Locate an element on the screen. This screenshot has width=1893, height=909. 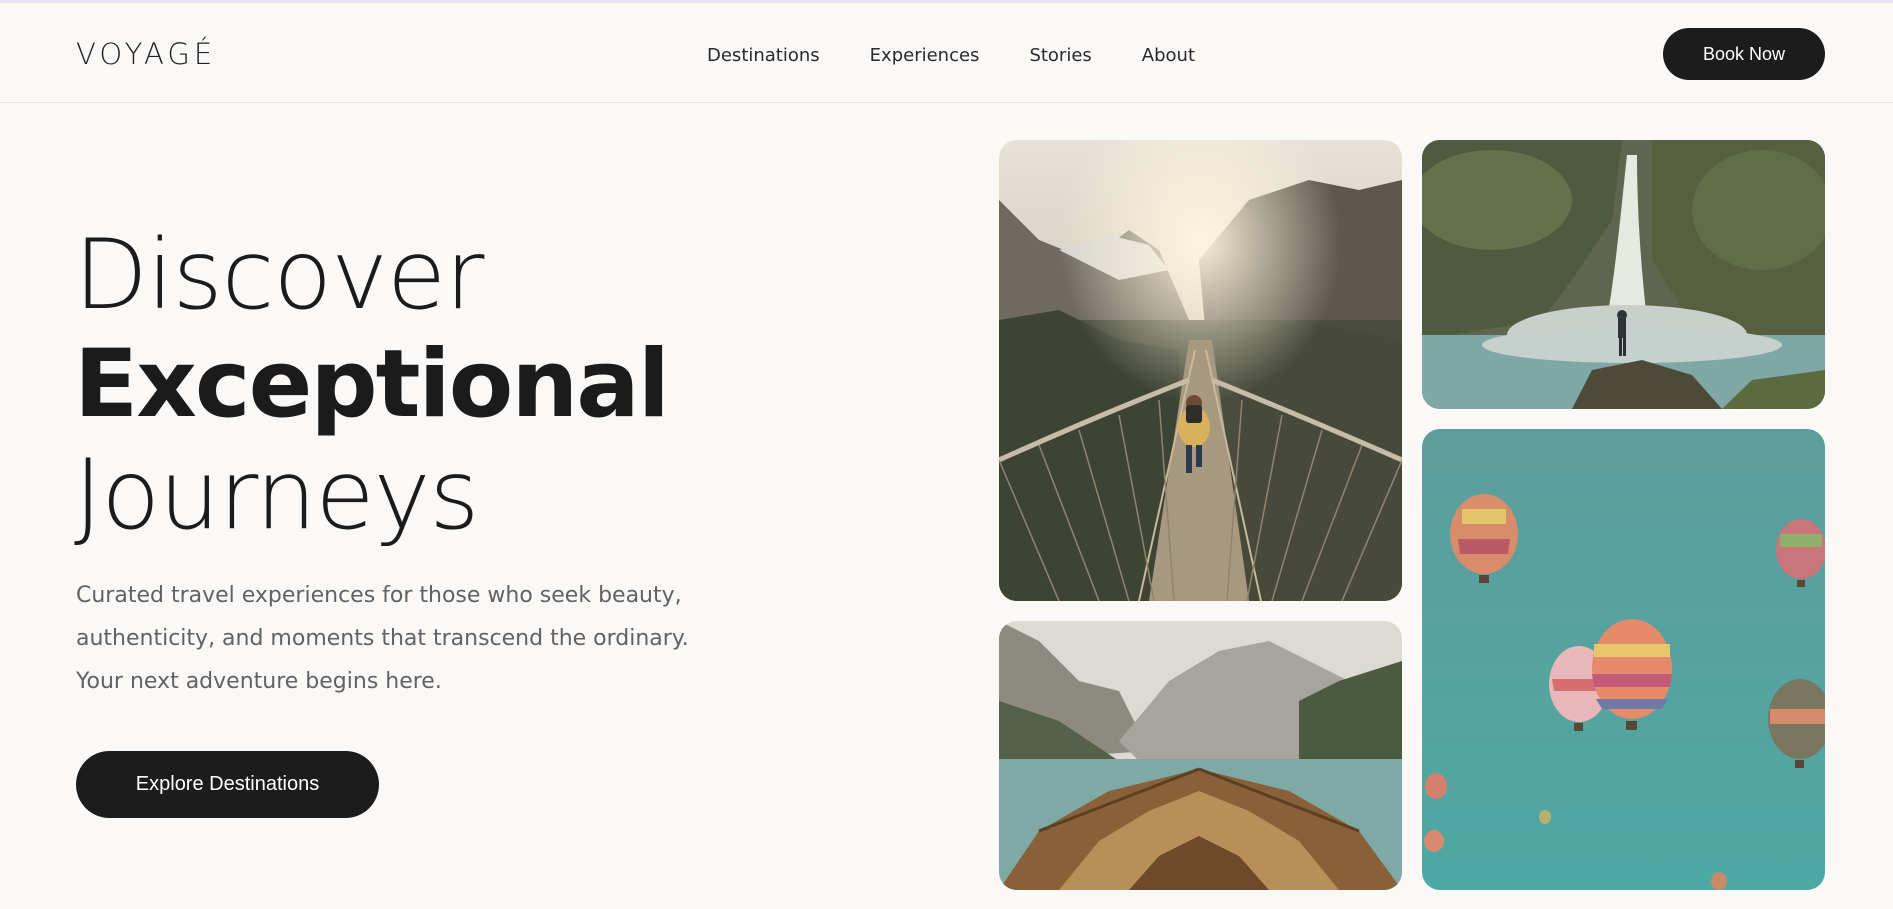
main-nav: Destinations Experiences Stories About is located at coordinates (951, 55).